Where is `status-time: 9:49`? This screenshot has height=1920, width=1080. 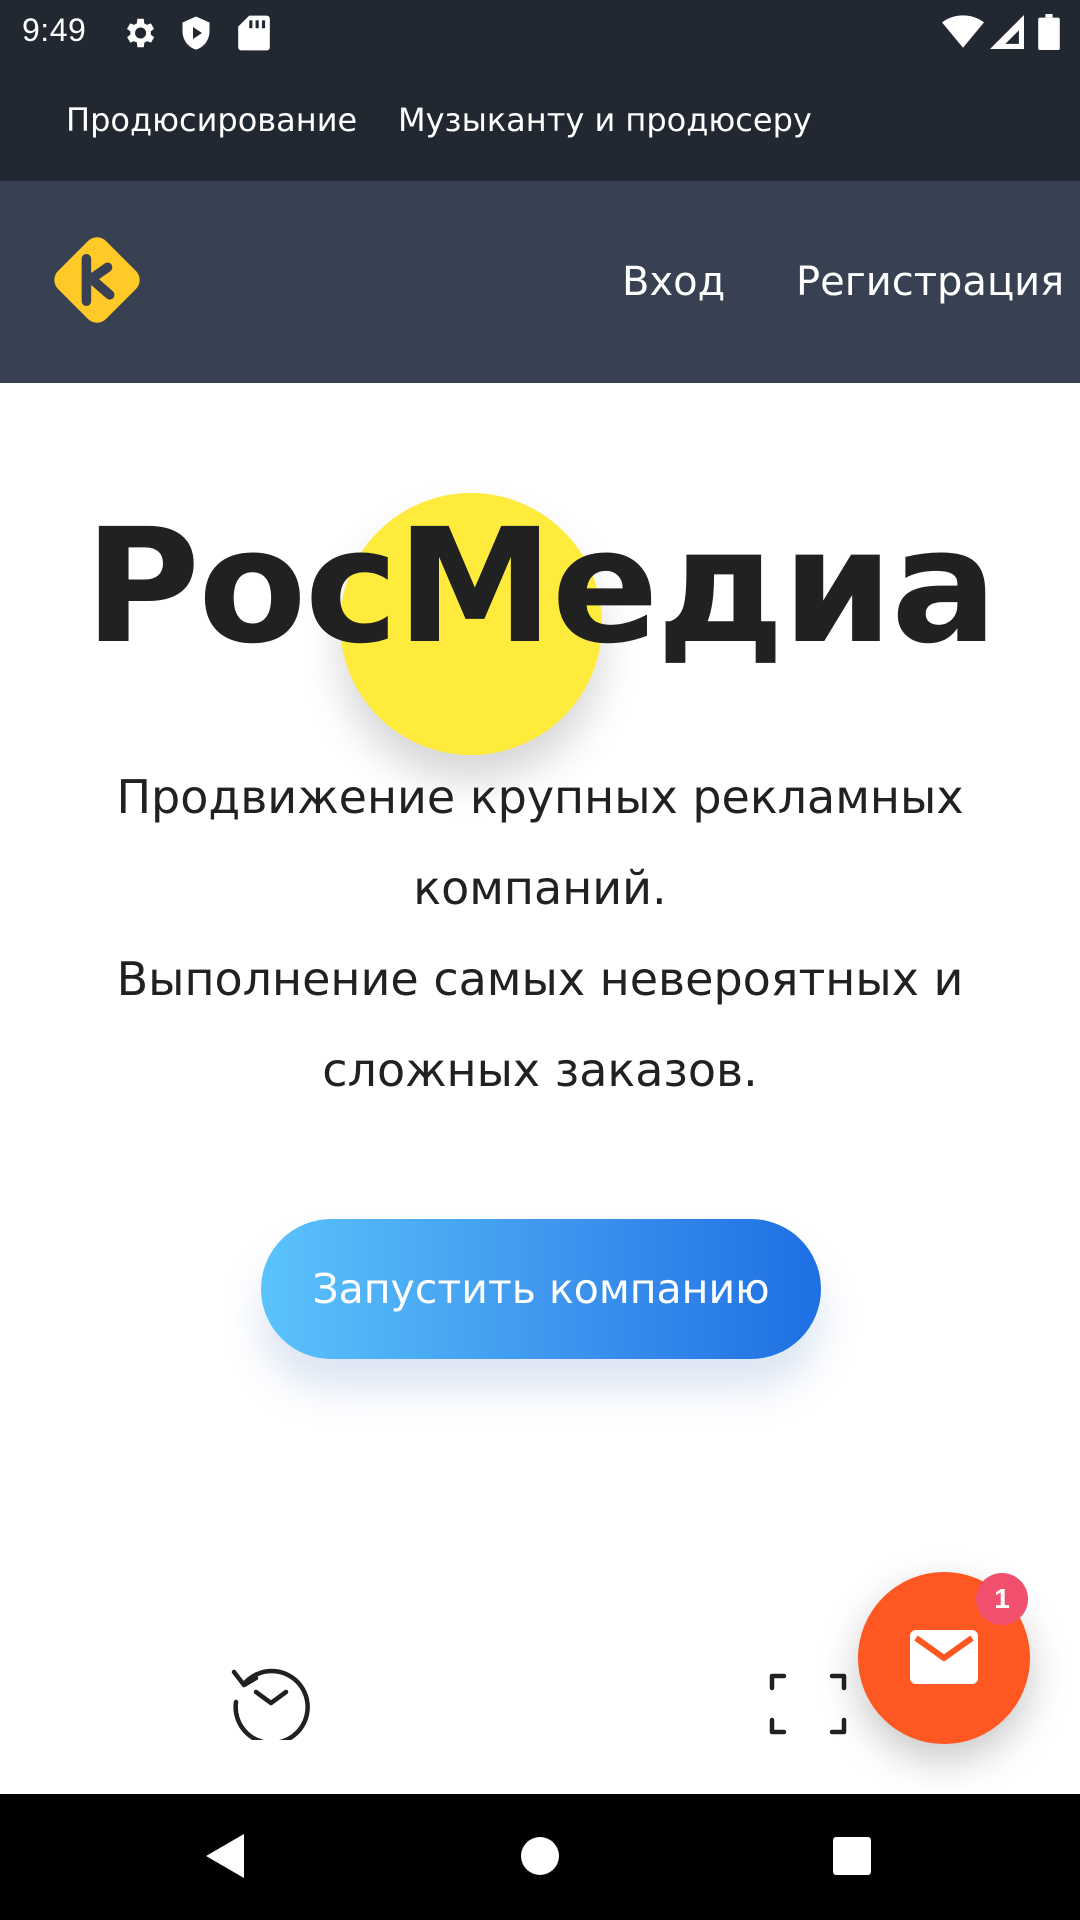 status-time: 9:49 is located at coordinates (54, 30).